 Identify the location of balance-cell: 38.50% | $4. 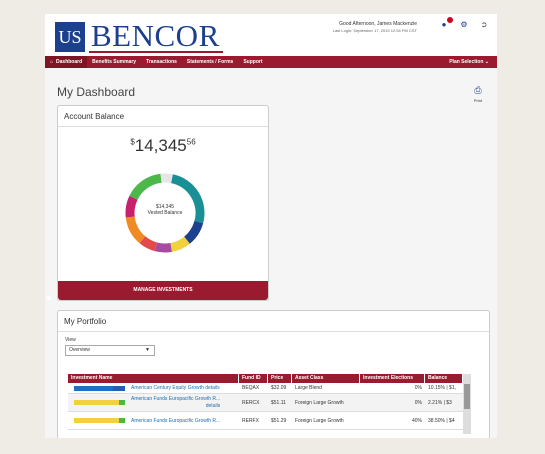
(441, 421).